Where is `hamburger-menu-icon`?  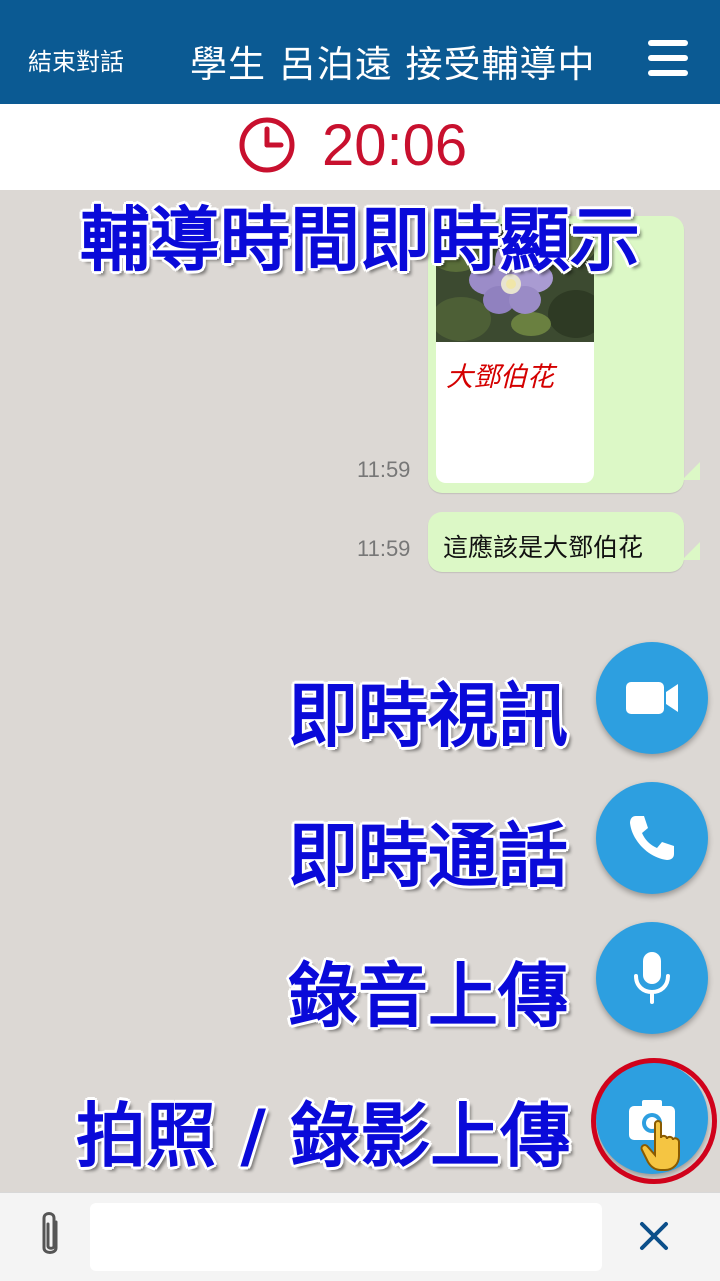
hamburger-menu-icon is located at coordinates (668, 58).